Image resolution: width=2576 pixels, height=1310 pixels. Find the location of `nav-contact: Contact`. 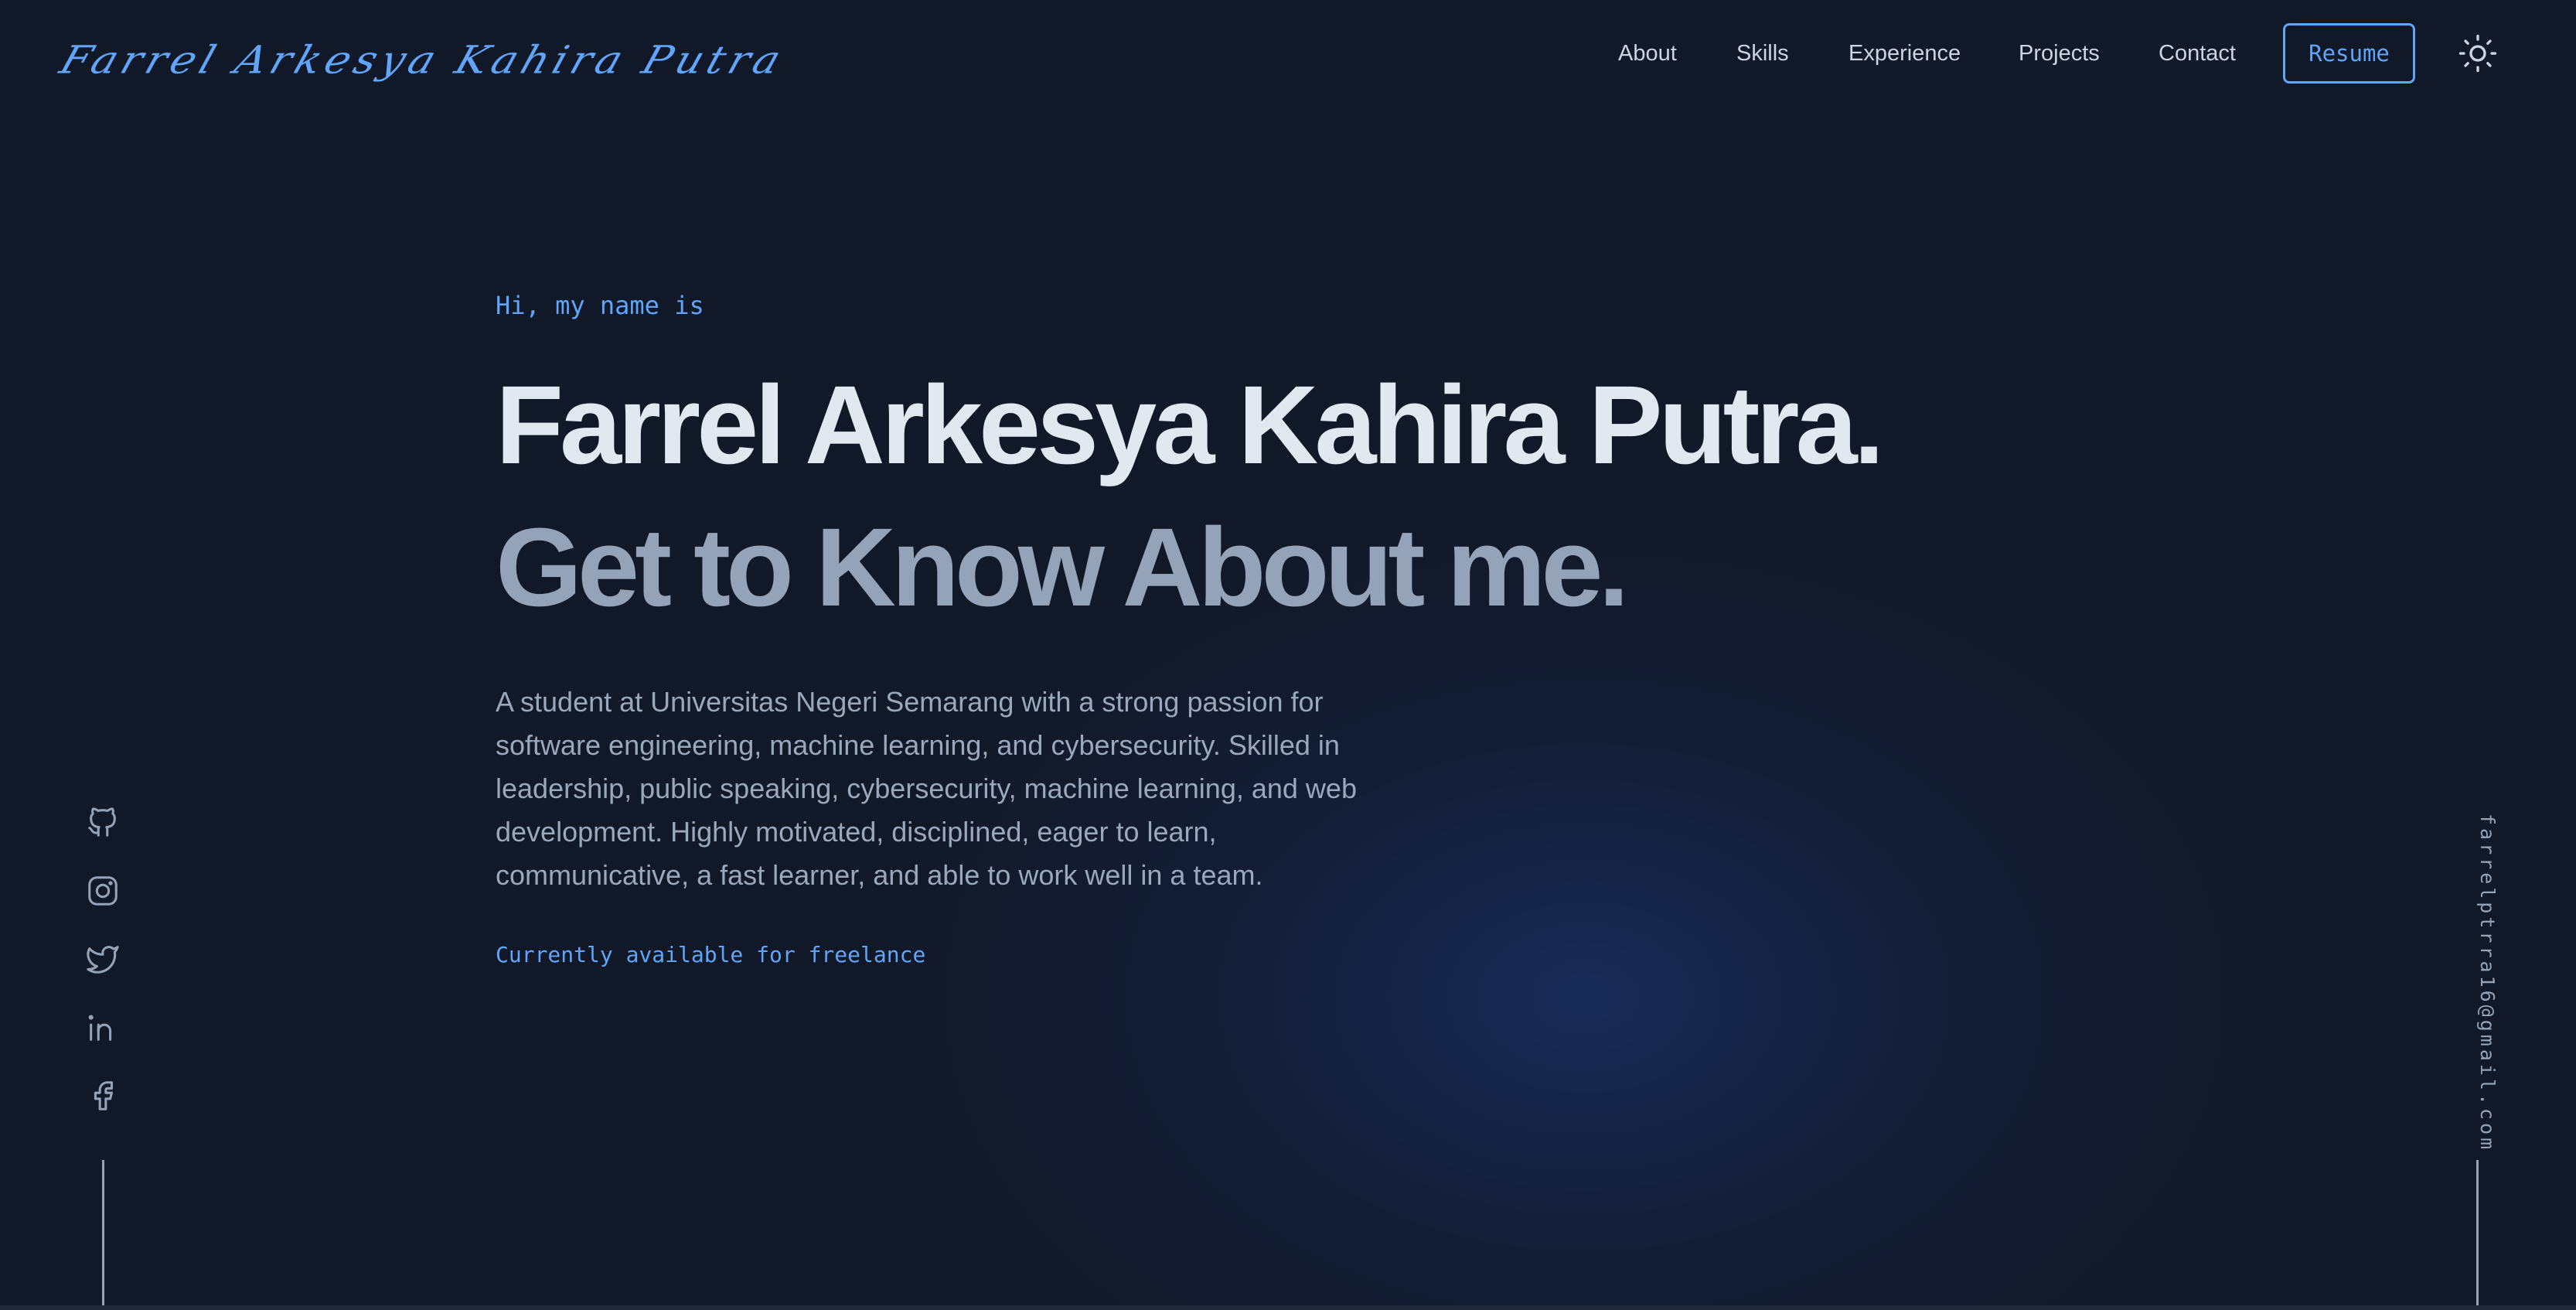

nav-contact: Contact is located at coordinates (2197, 53).